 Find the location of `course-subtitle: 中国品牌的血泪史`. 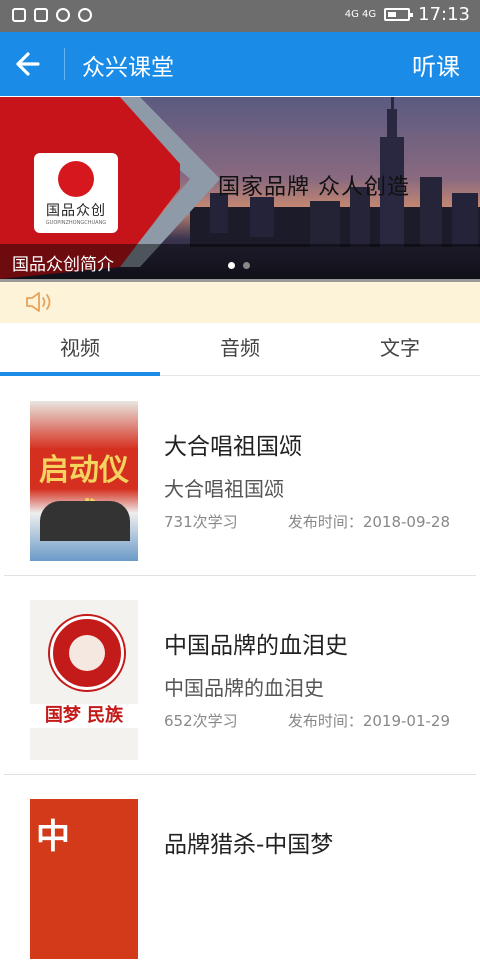

course-subtitle: 中国品牌的血泪史 is located at coordinates (244, 688).